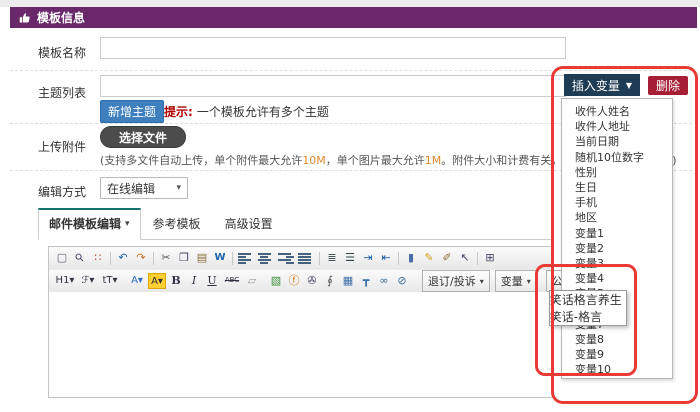  Describe the element at coordinates (617, 126) in the screenshot. I see `variable-item: 收件人地址` at that location.